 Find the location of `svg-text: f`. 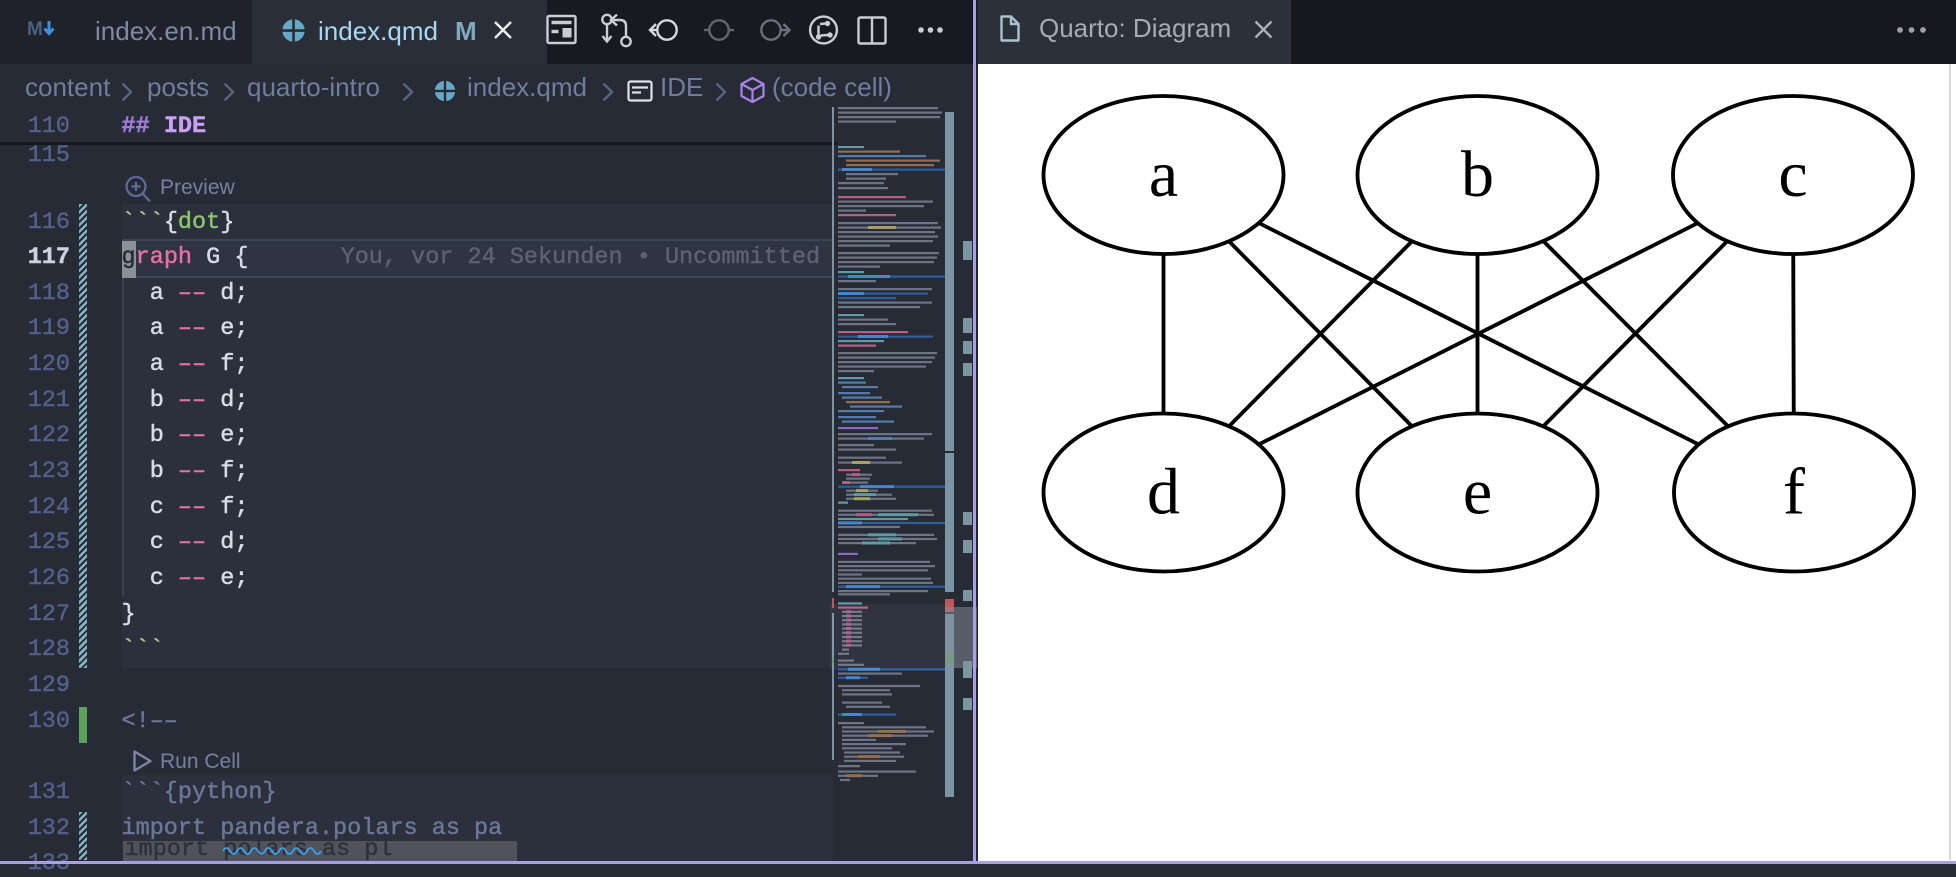

svg-text: f is located at coordinates (1794, 492).